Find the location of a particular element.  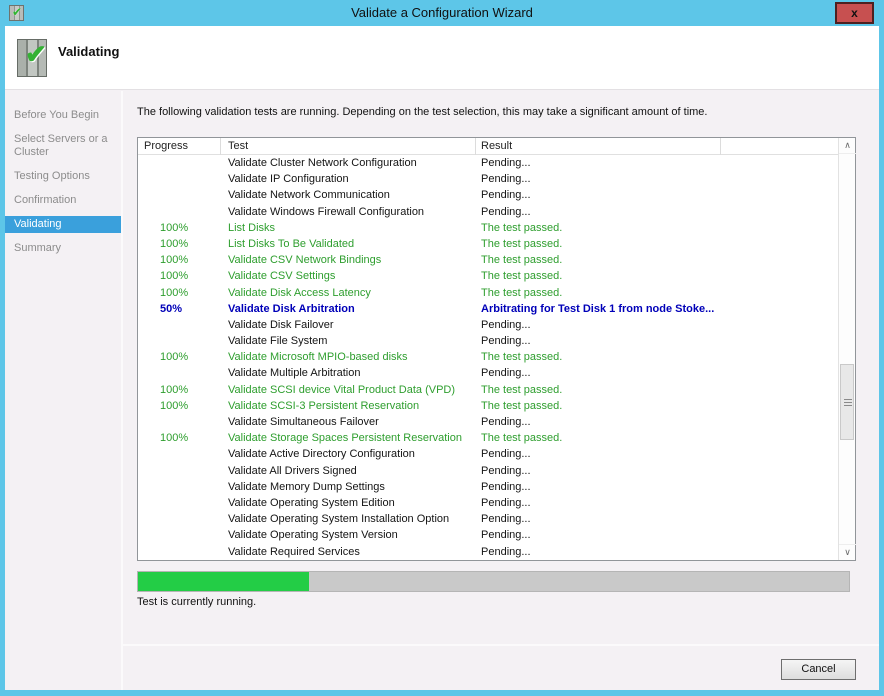

vertical-scrollbar: ∧ ∨ is located at coordinates (847, 349).